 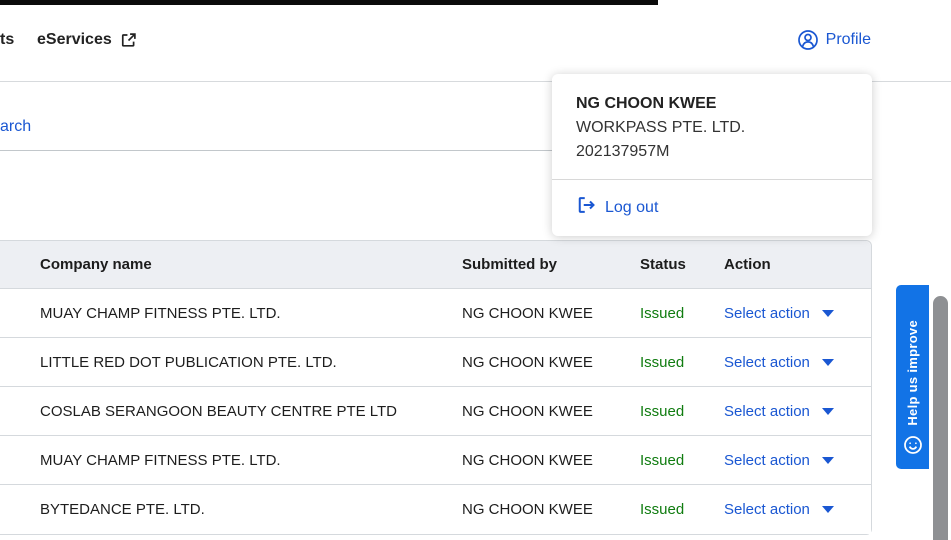 What do you see at coordinates (808, 40) in the screenshot?
I see `profile-icon` at bounding box center [808, 40].